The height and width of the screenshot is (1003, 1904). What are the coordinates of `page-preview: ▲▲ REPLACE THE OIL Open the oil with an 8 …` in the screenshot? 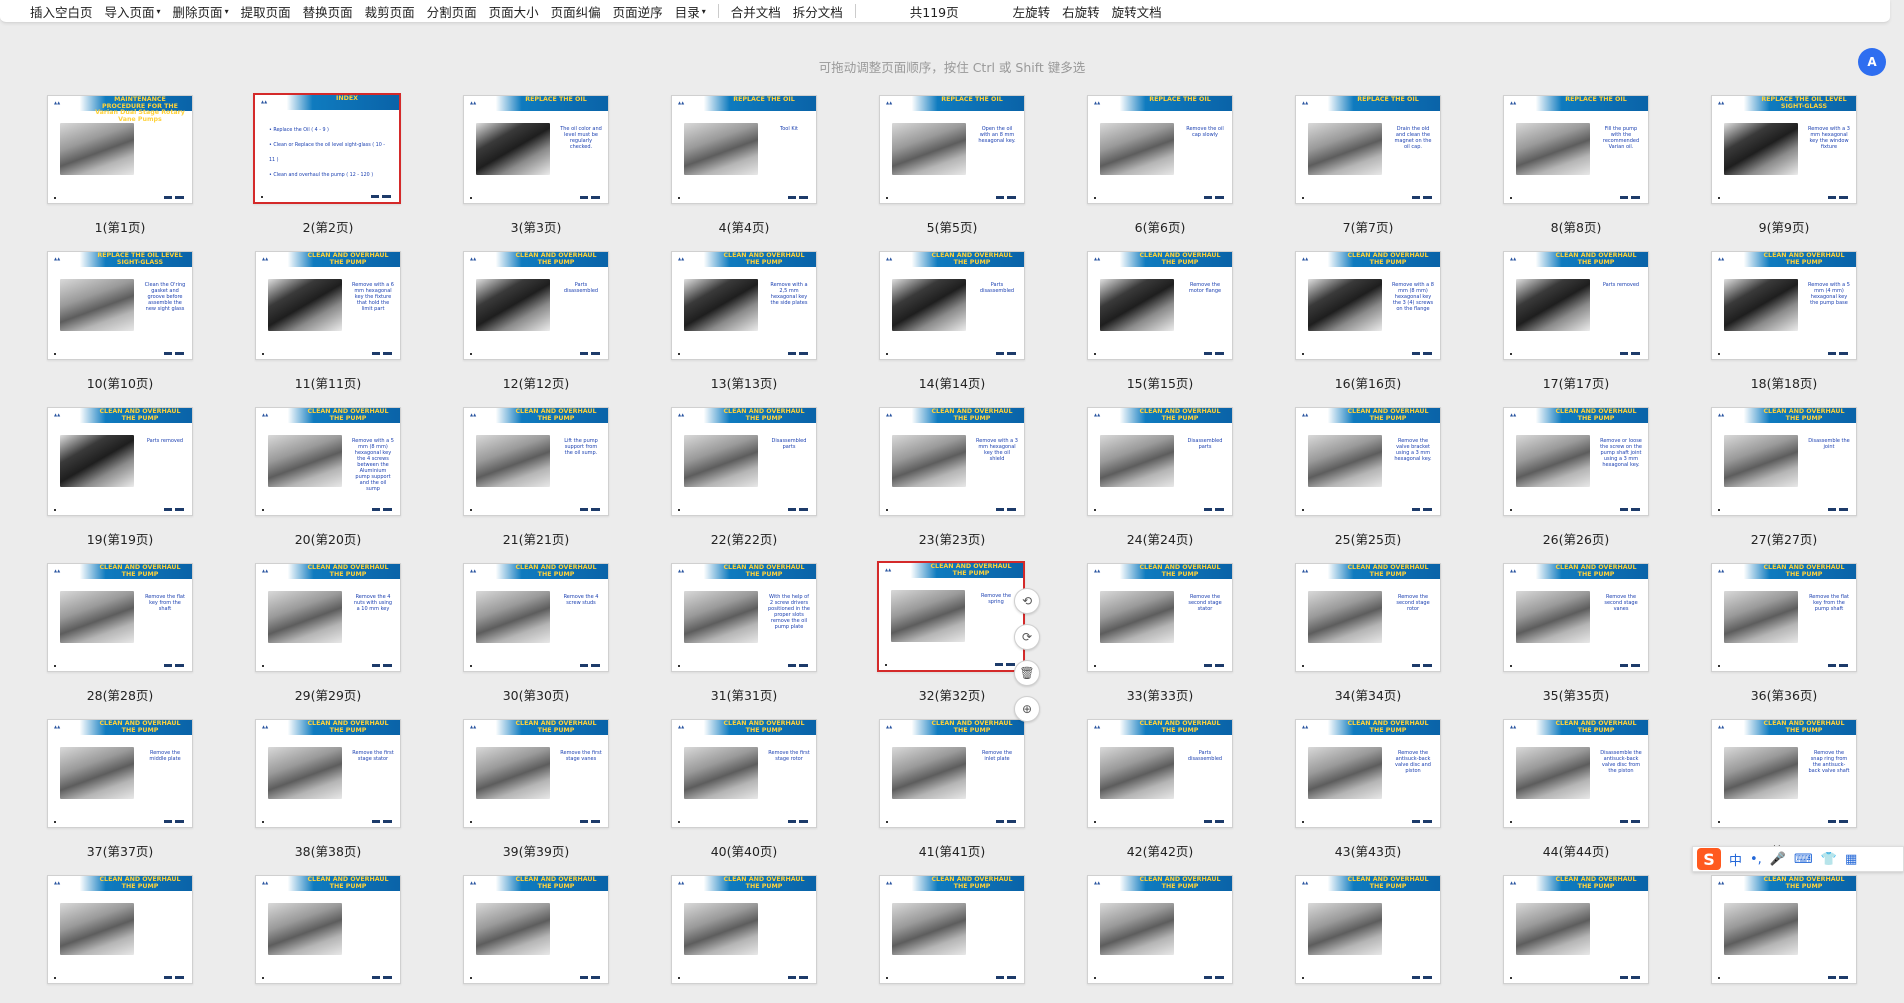 It's located at (952, 149).